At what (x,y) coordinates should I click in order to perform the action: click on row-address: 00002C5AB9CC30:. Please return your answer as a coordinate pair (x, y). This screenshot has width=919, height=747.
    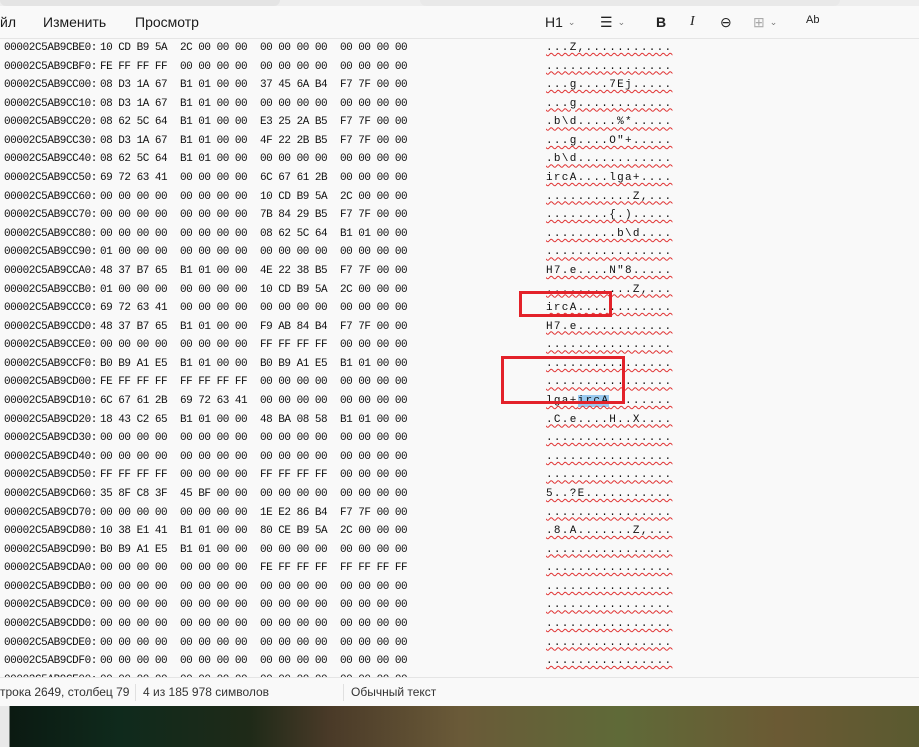
    Looking at the image, I should click on (50, 140).